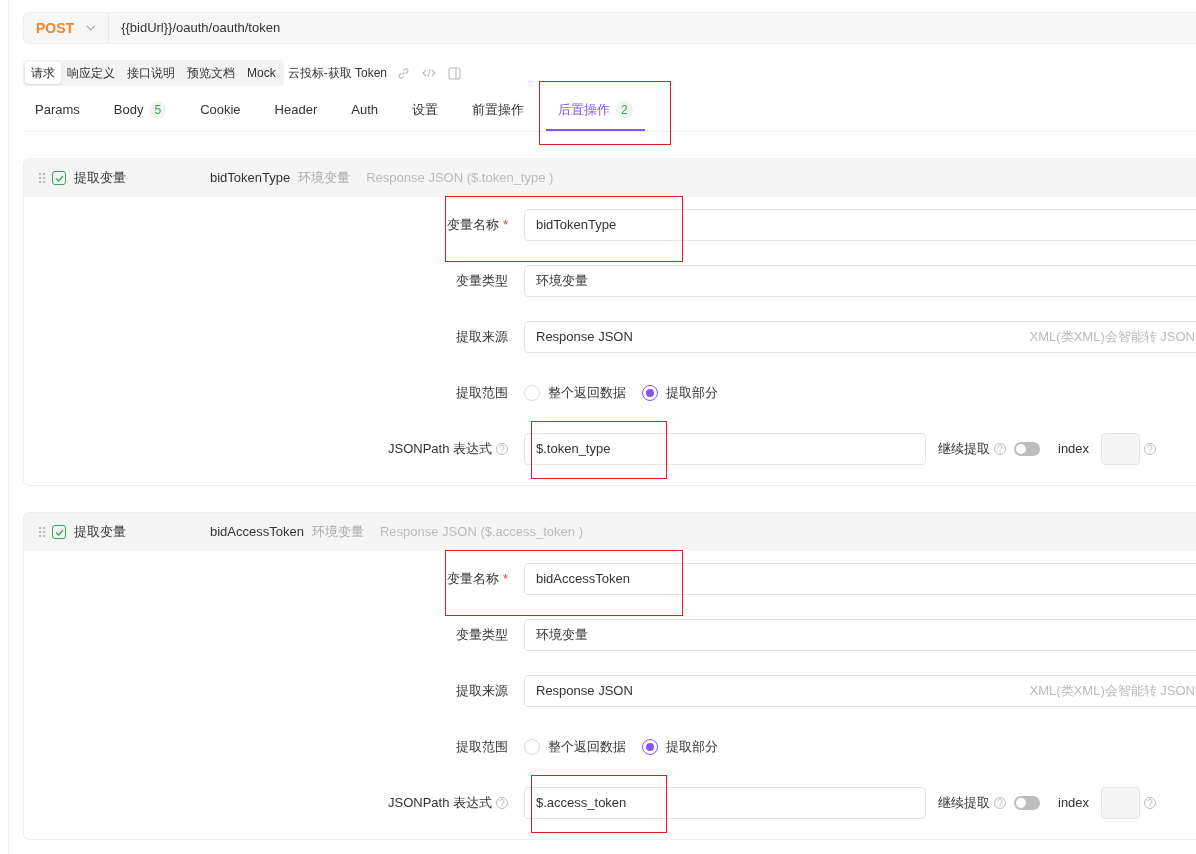 The width and height of the screenshot is (1196, 854). I want to click on text-input: $.token_type, so click(725, 449).